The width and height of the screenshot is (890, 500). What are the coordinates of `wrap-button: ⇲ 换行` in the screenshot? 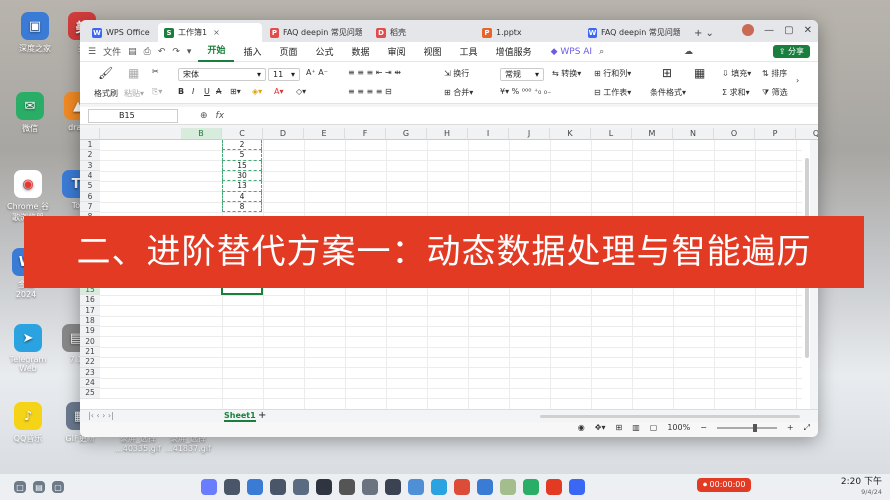 It's located at (456, 73).